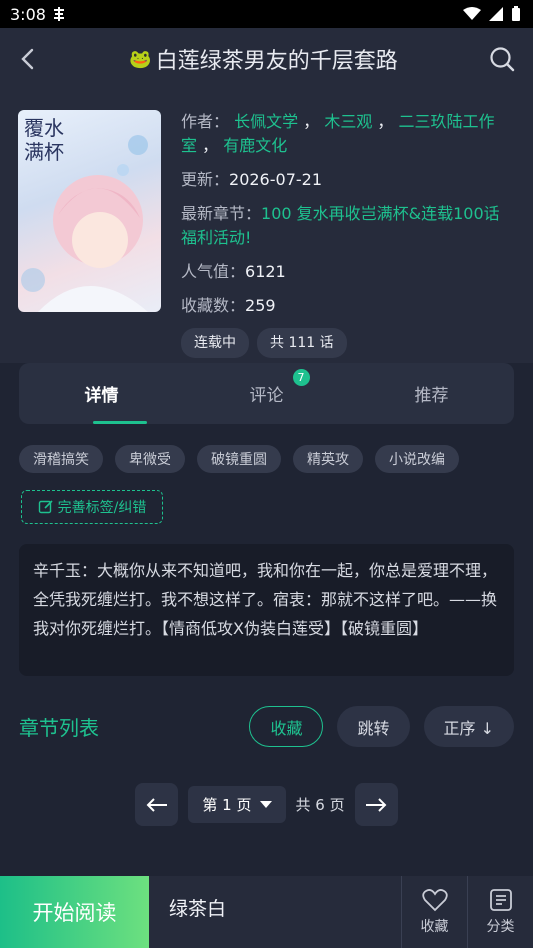 The height and width of the screenshot is (948, 533). Describe the element at coordinates (417, 459) in the screenshot. I see `tag-item: 小说改编` at that location.